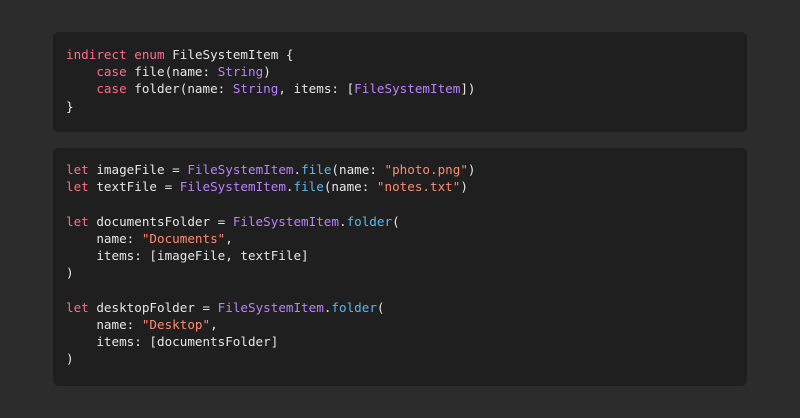 Image resolution: width=800 pixels, height=418 pixels. What do you see at coordinates (406, 106) in the screenshot?
I see `code-line: }` at bounding box center [406, 106].